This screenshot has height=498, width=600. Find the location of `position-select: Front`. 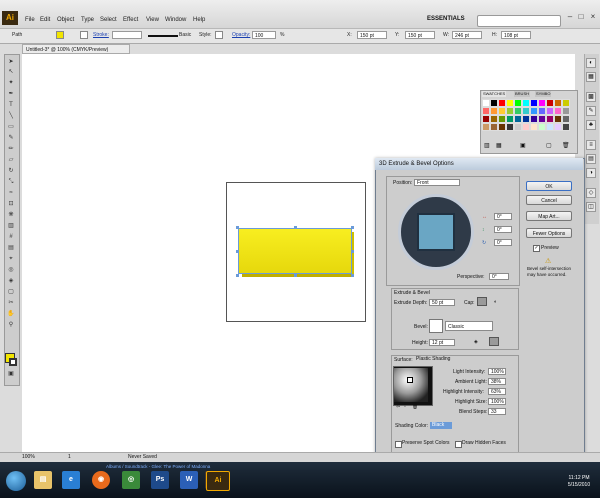

position-select: Front is located at coordinates (437, 182).